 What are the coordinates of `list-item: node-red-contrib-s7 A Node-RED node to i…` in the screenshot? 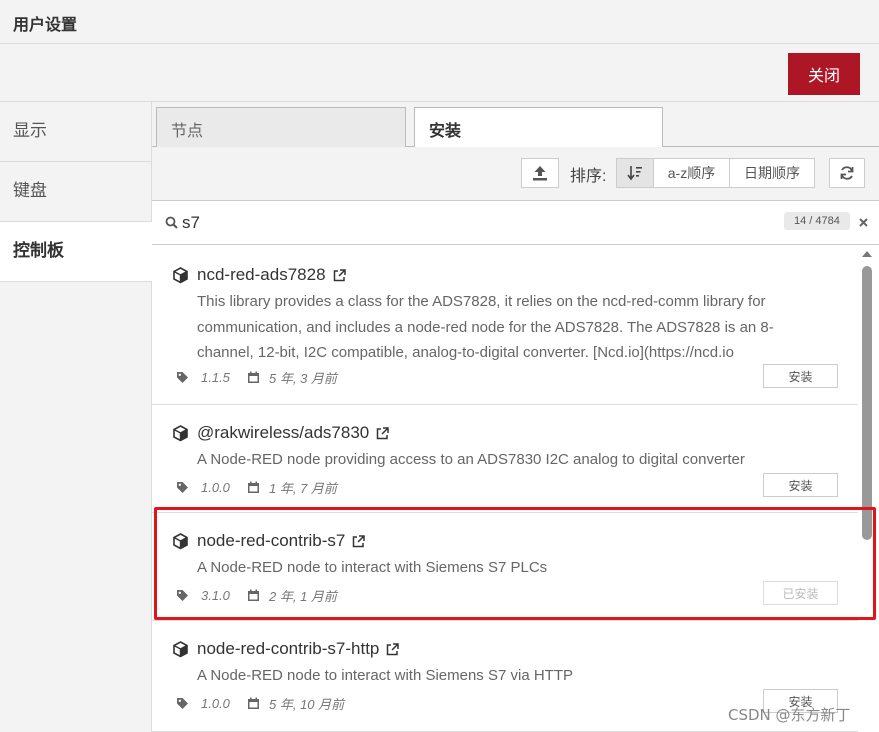 It's located at (505, 567).